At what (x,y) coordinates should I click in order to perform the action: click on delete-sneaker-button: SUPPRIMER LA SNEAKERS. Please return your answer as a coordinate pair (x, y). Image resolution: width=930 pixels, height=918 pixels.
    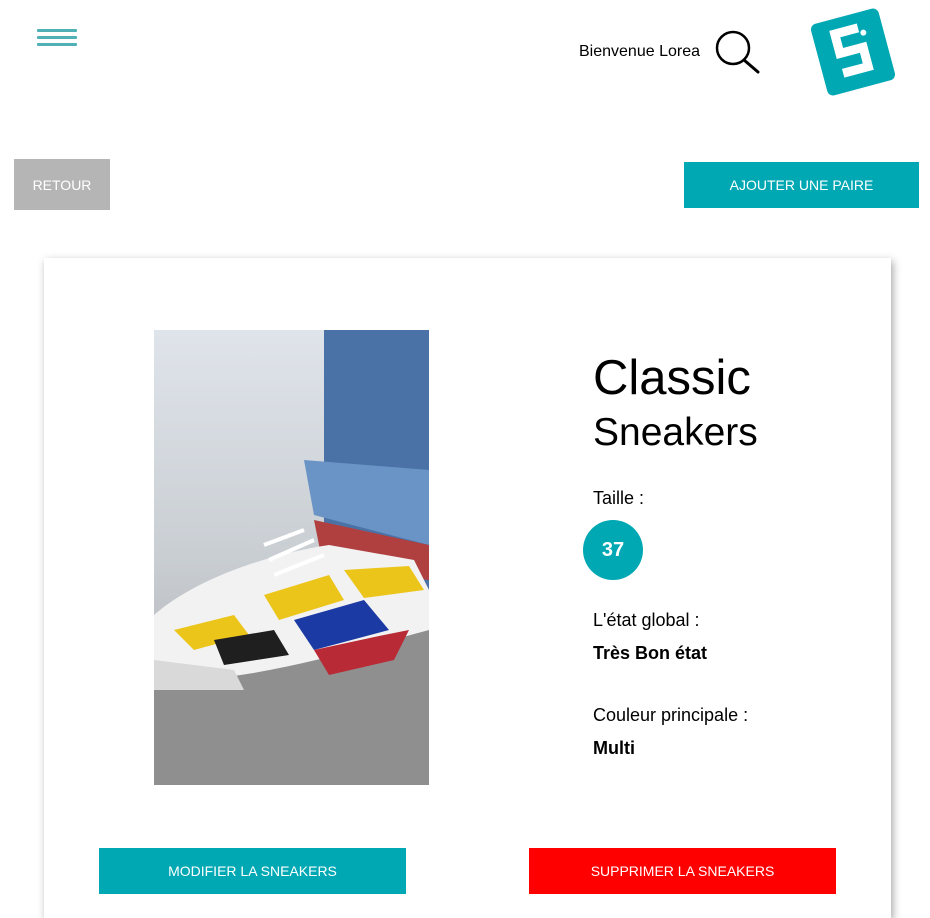
    Looking at the image, I should click on (682, 871).